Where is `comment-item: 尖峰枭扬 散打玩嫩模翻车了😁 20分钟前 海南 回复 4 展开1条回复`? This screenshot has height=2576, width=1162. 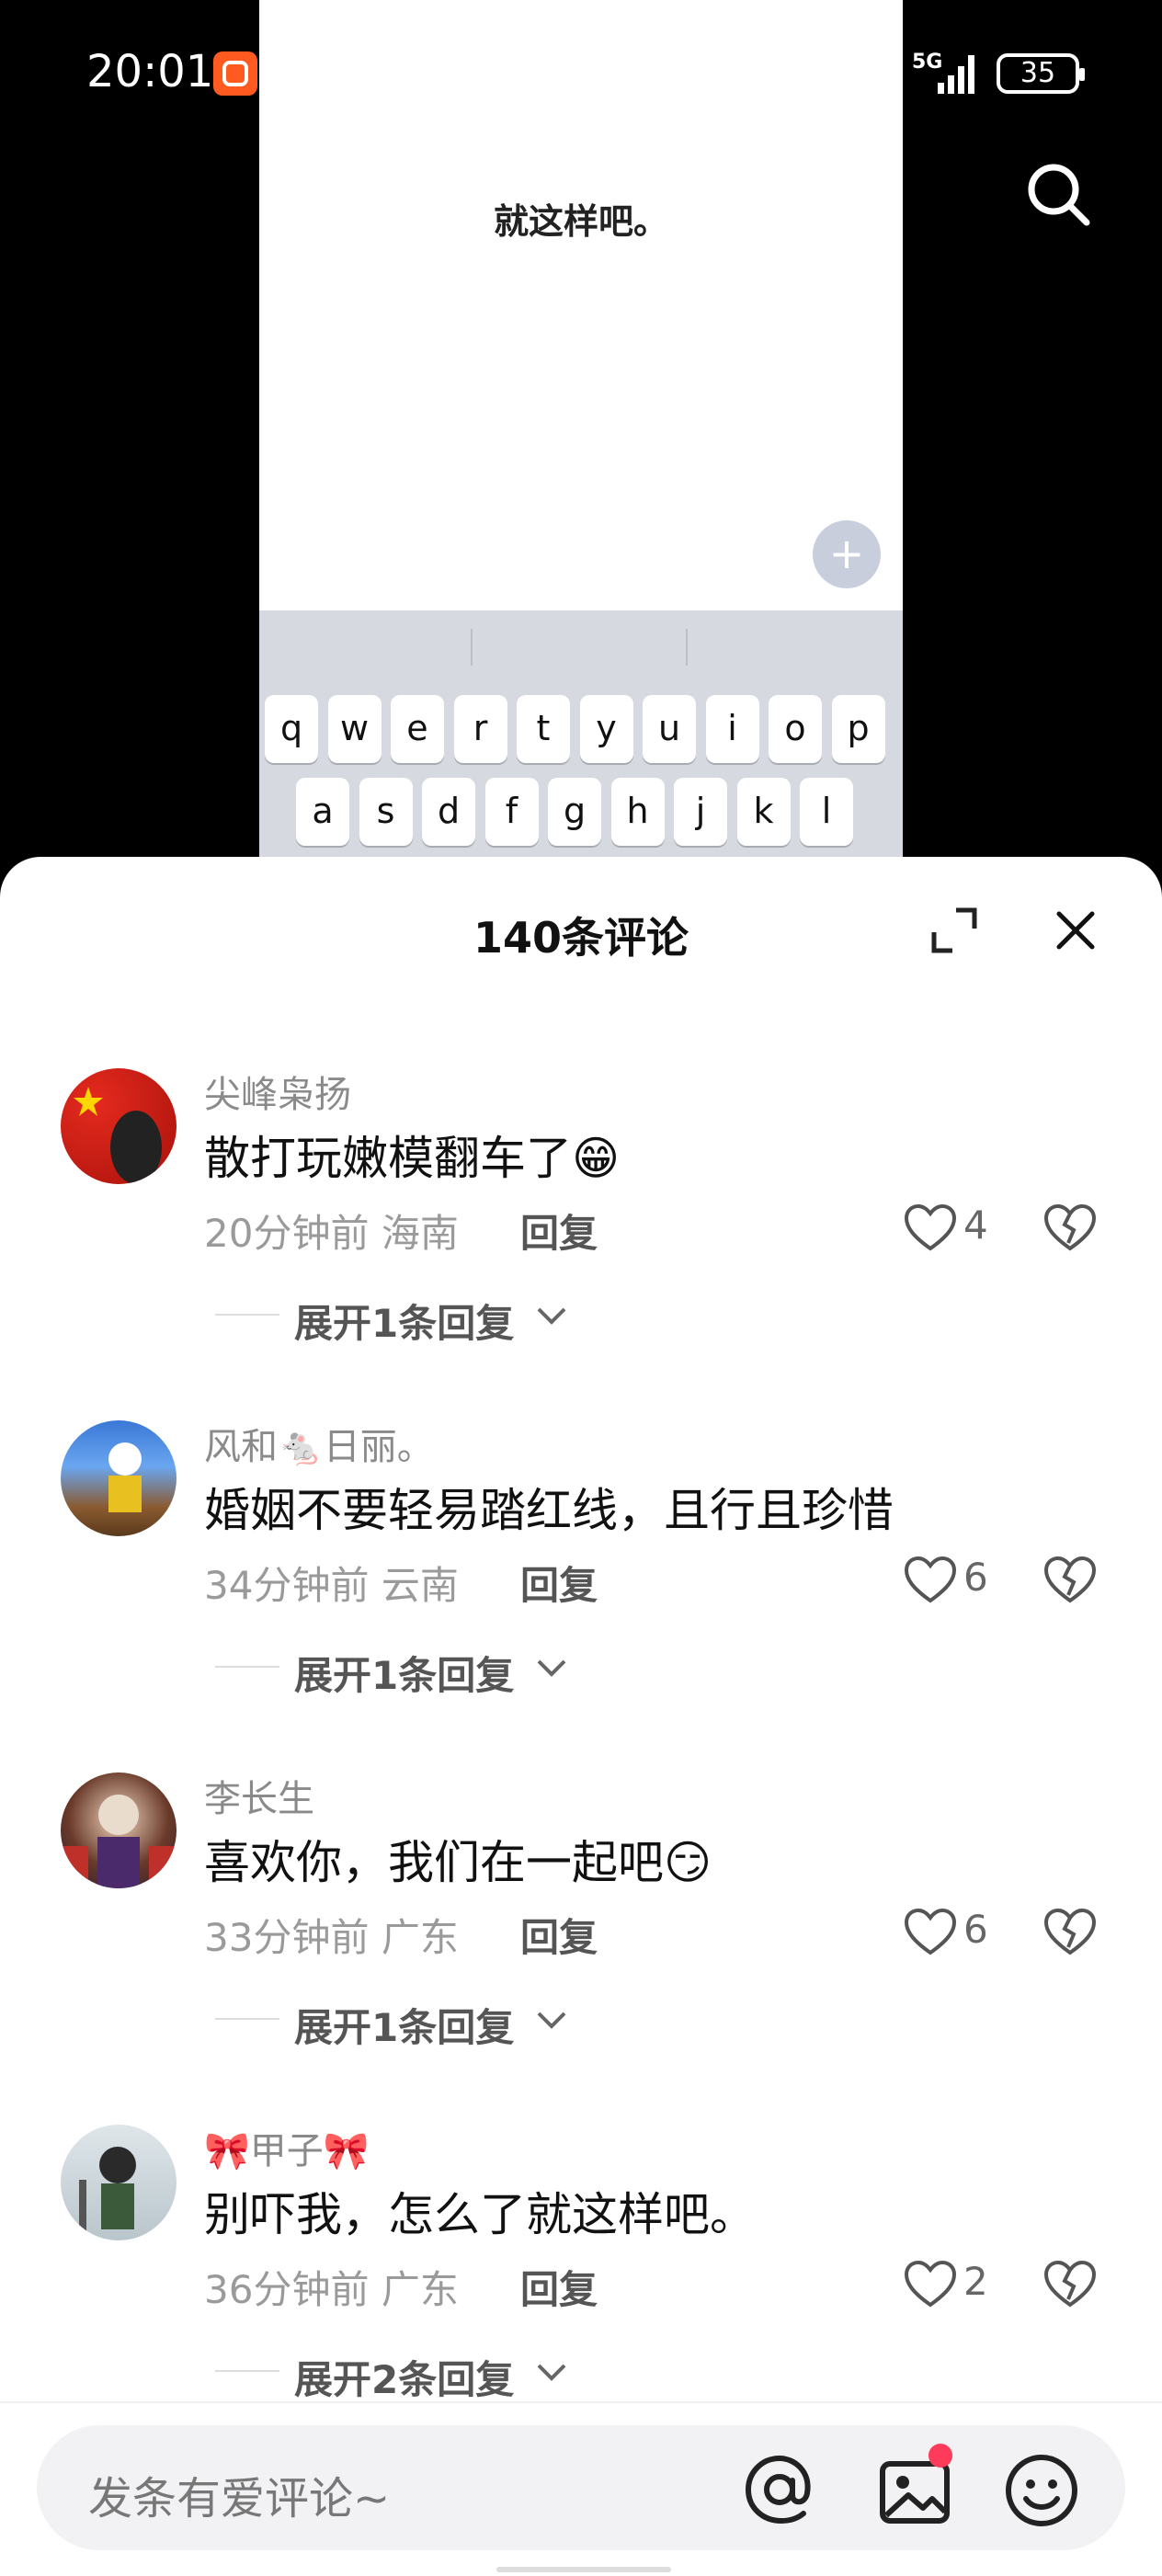
comment-item: 尖峰枭扬 散打玩嫩模翻车了😁 20分钟前 海南 回复 4 展开1条回复 is located at coordinates (581, 1217).